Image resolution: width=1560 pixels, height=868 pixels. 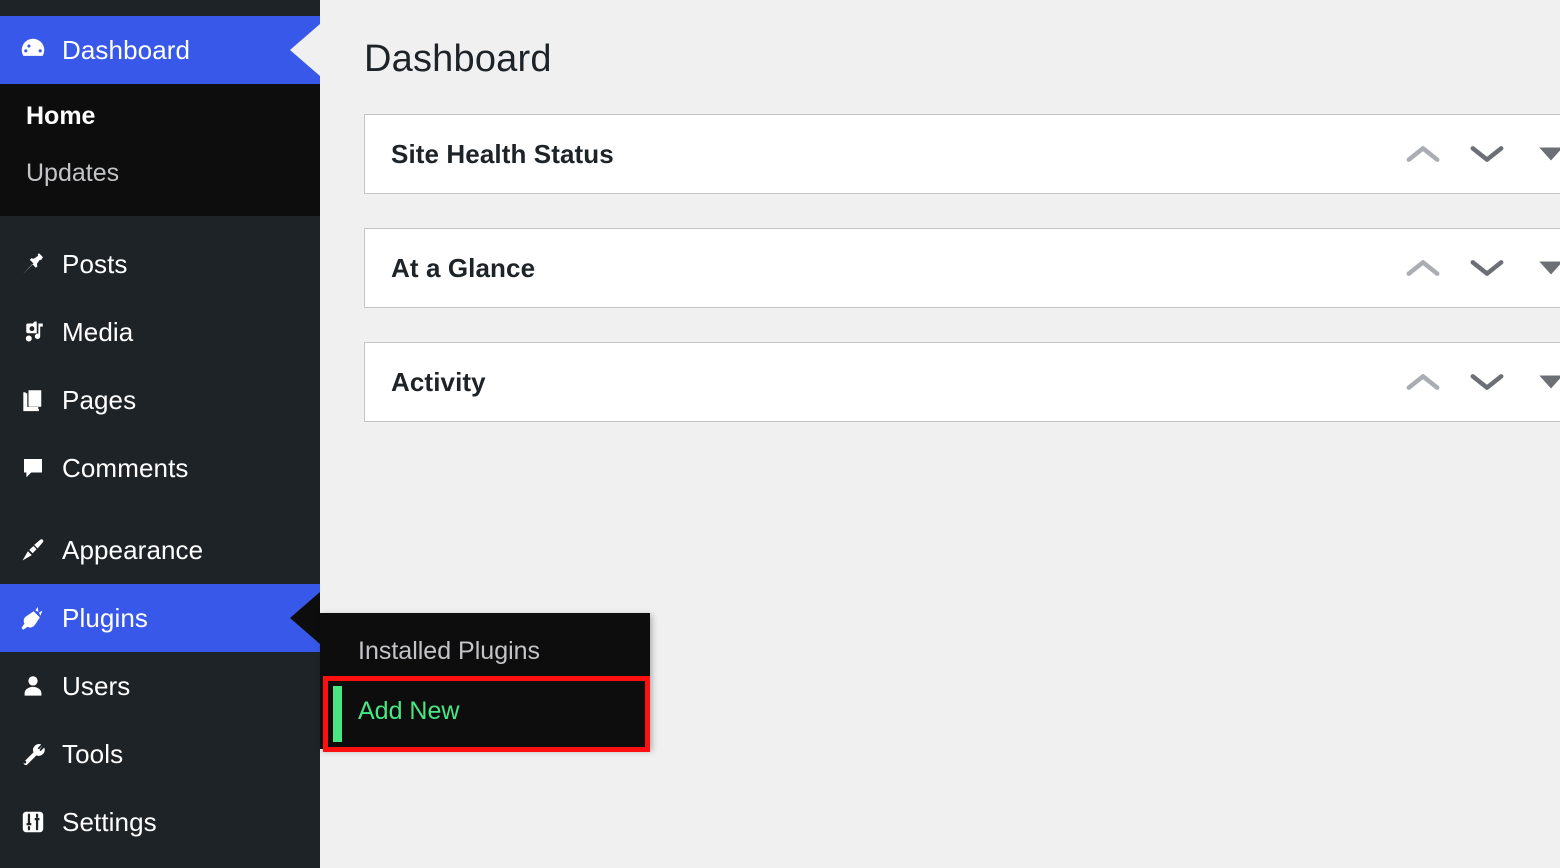 What do you see at coordinates (99, 399) in the screenshot?
I see `sidebar-item-label: Pages` at bounding box center [99, 399].